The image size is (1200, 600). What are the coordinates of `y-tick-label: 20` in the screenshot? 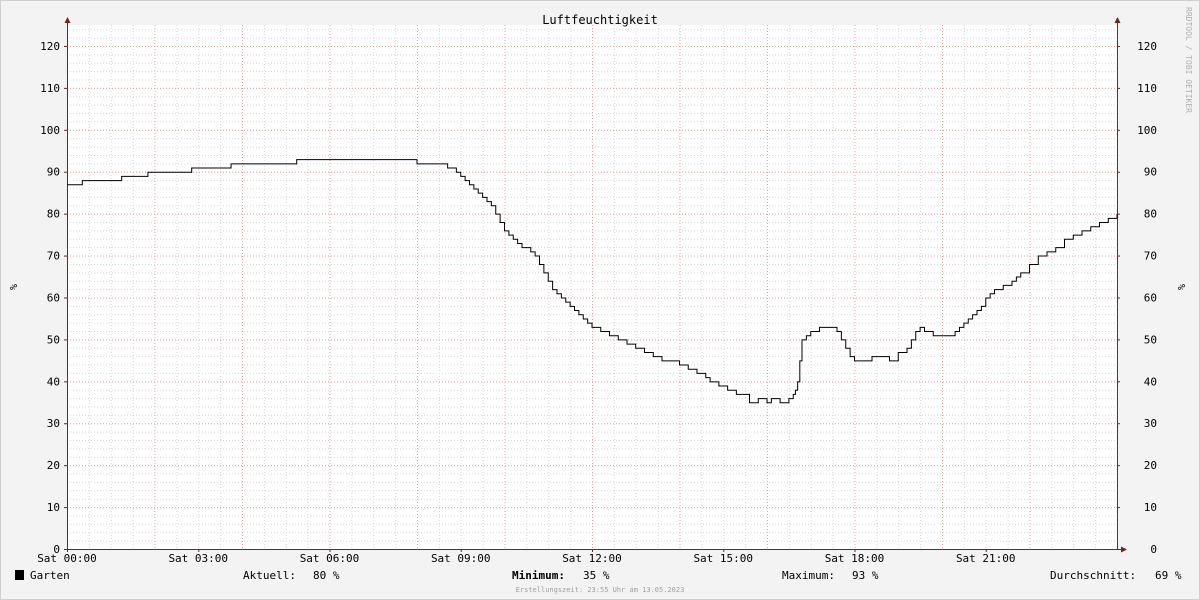 It's located at (53, 465).